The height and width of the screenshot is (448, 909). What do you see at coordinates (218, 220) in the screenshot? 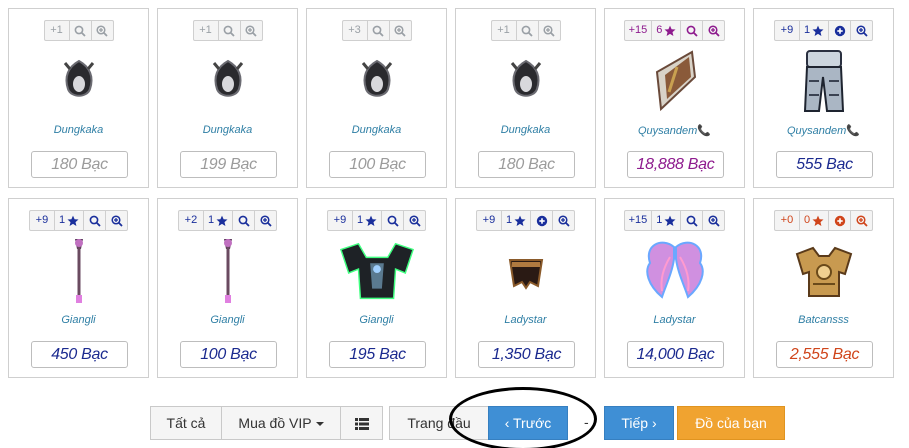
I see `star-badge: 1` at bounding box center [218, 220].